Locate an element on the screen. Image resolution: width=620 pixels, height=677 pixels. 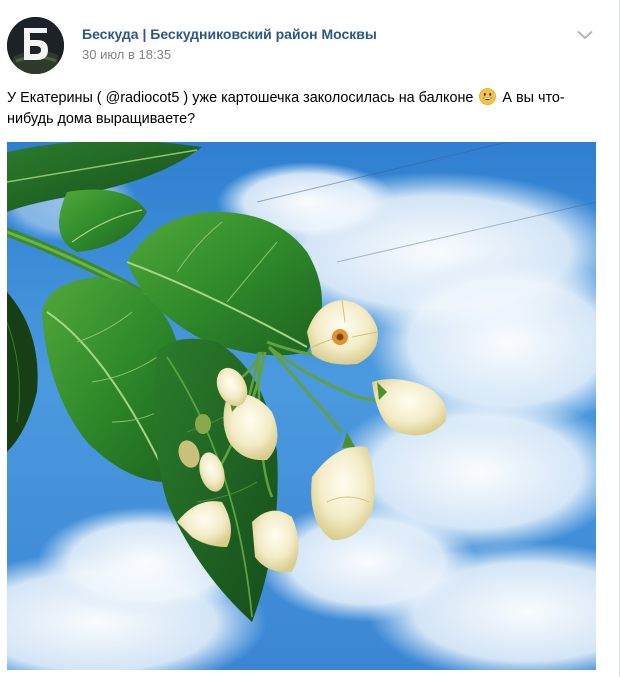
post-menu-button is located at coordinates (585, 35).